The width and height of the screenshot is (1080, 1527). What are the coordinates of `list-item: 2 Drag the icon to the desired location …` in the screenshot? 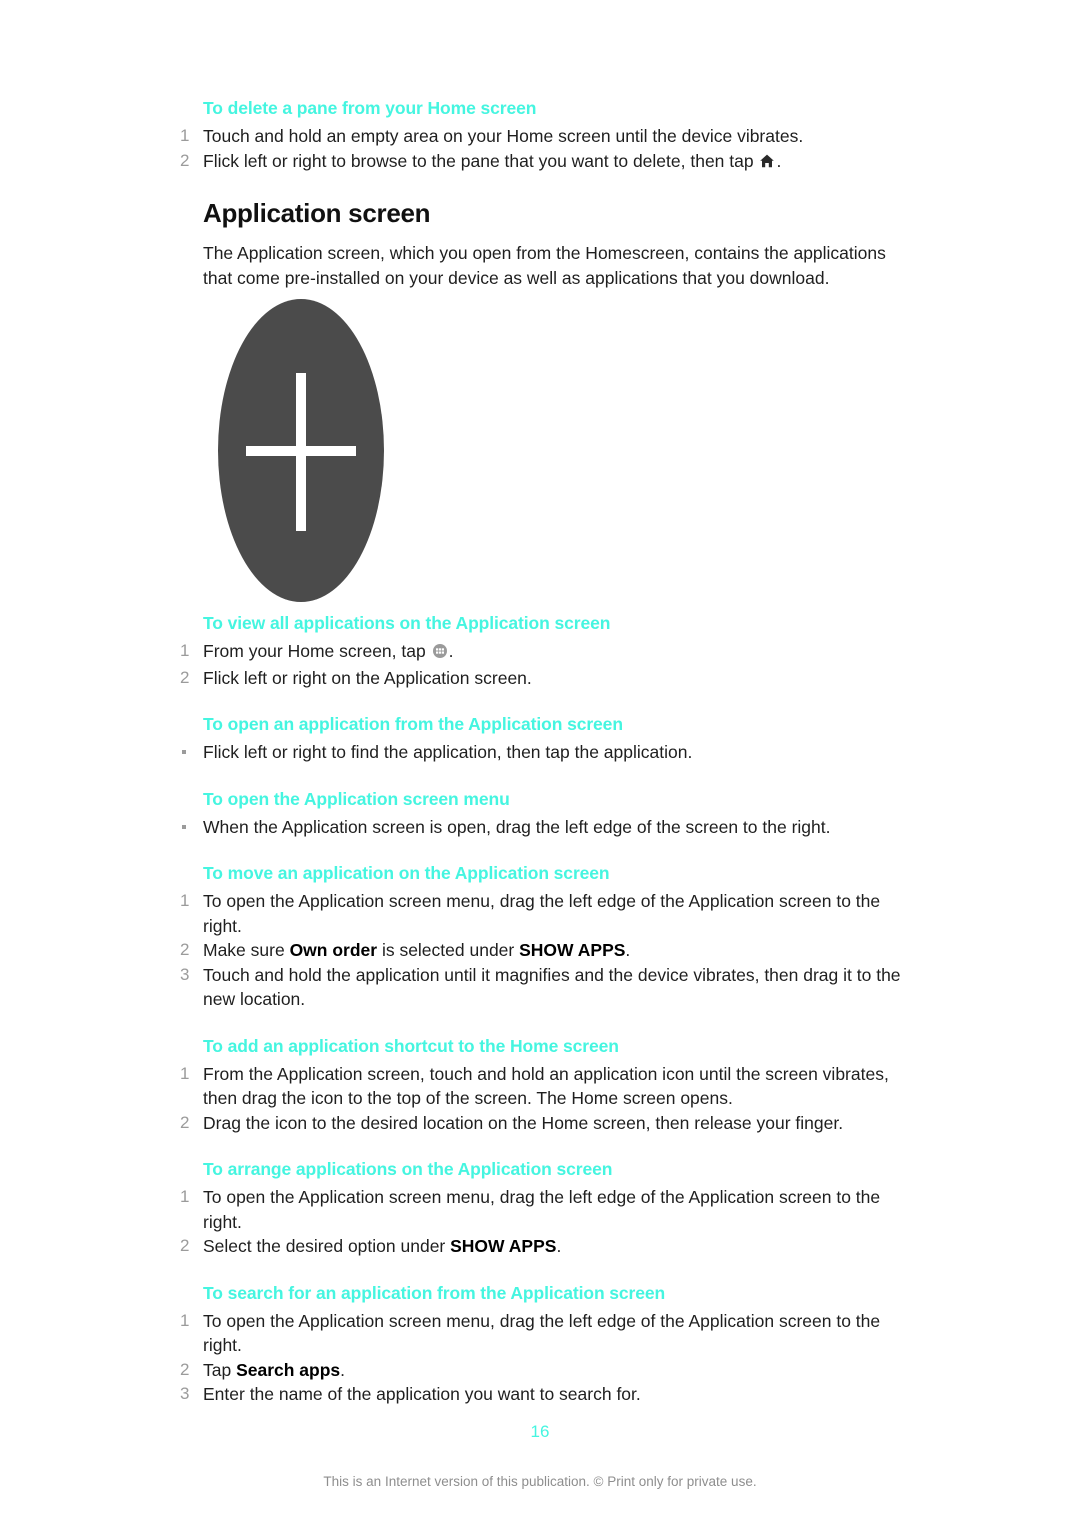 It's located at (542, 1123).